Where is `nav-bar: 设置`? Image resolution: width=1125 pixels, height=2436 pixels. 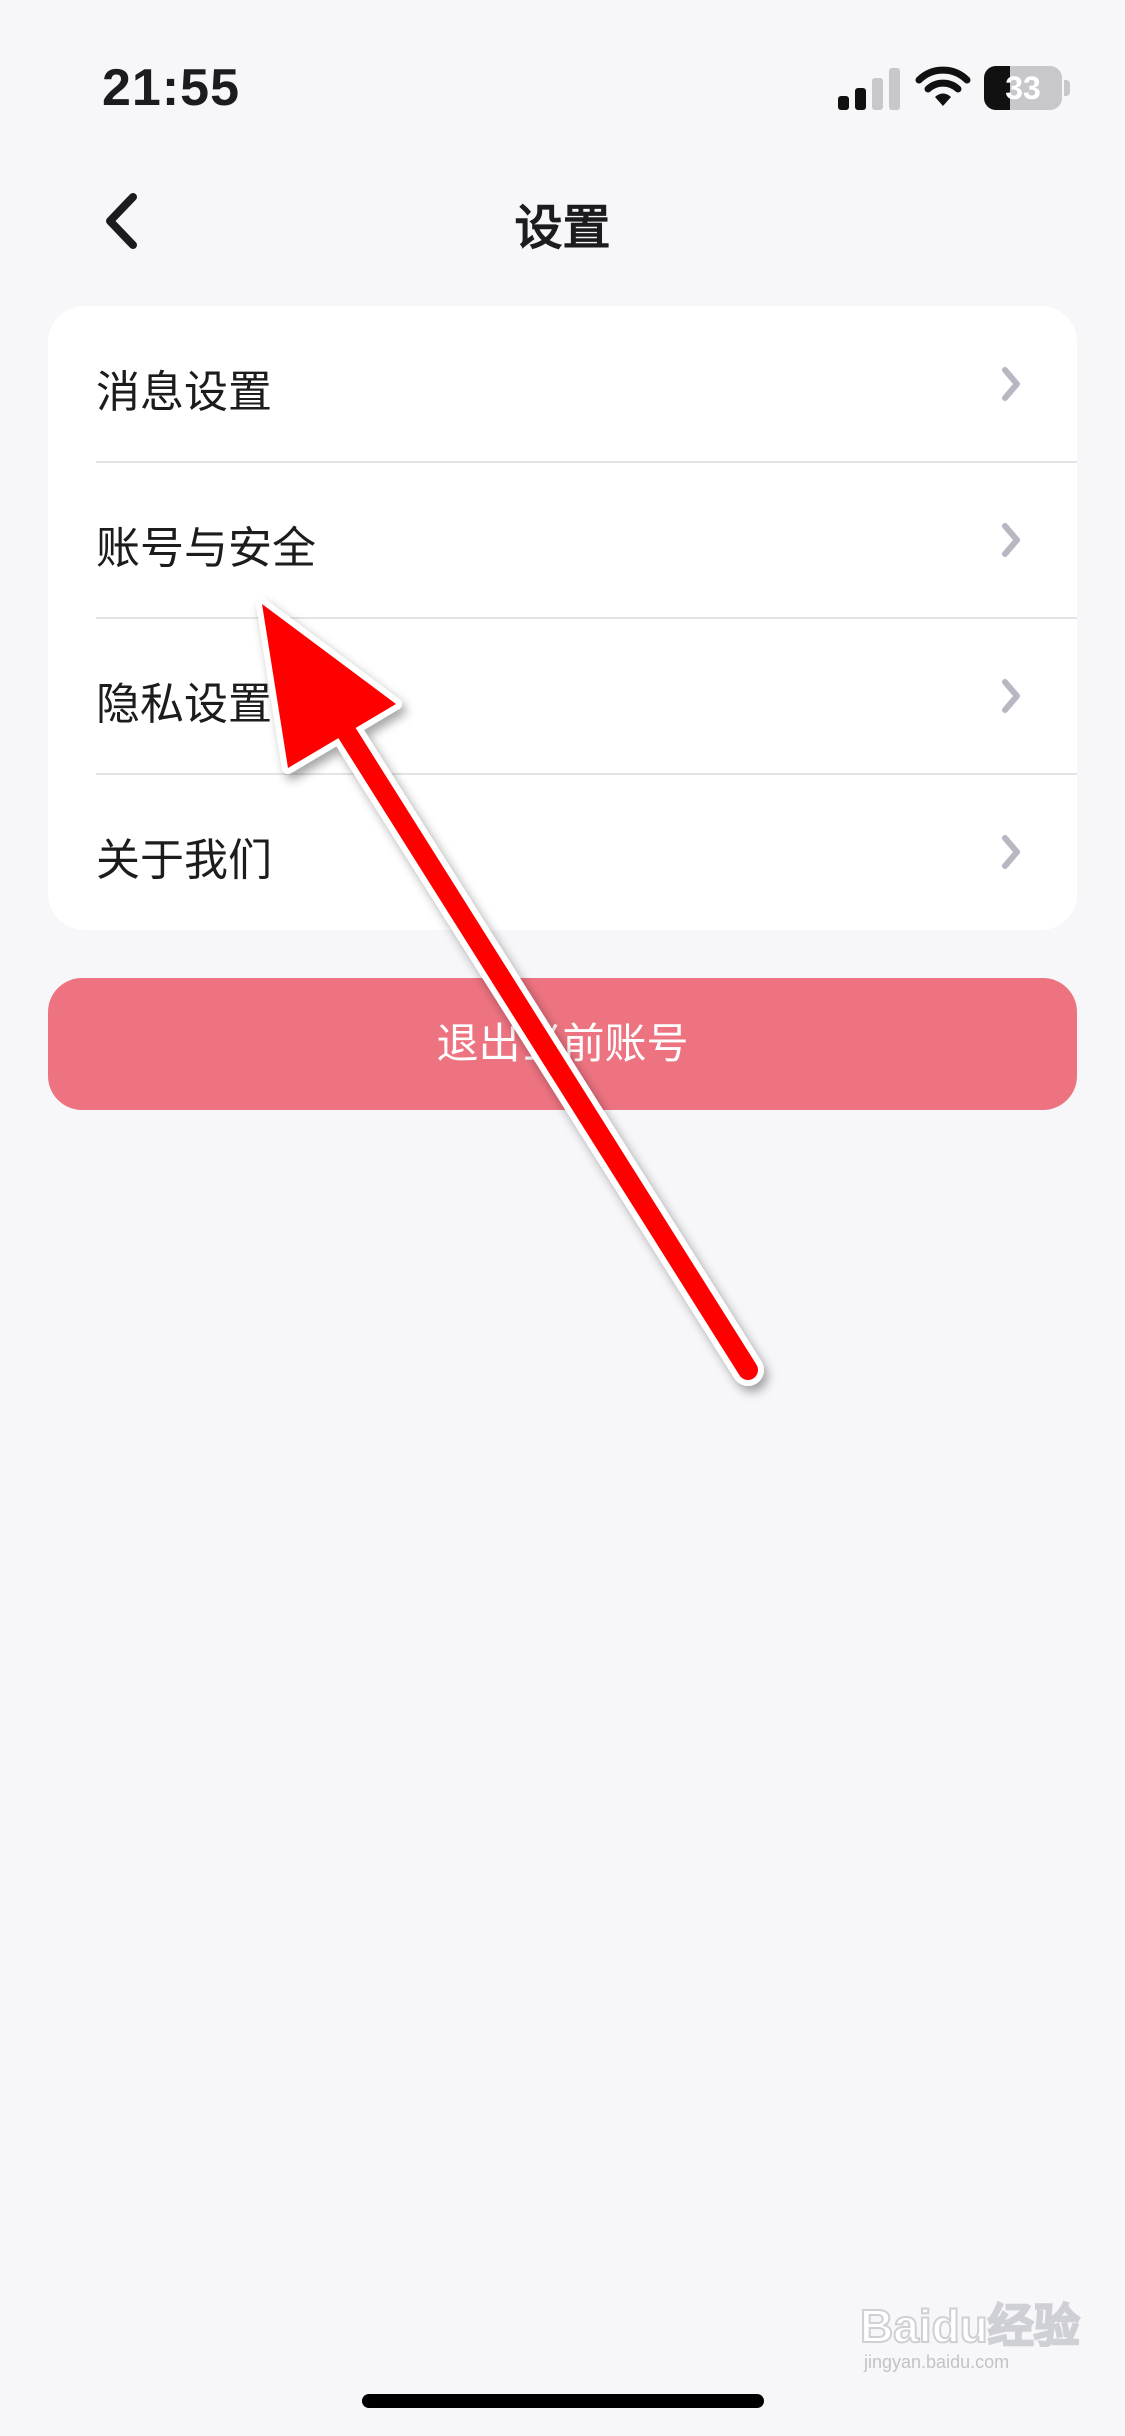 nav-bar: 设置 is located at coordinates (562, 220).